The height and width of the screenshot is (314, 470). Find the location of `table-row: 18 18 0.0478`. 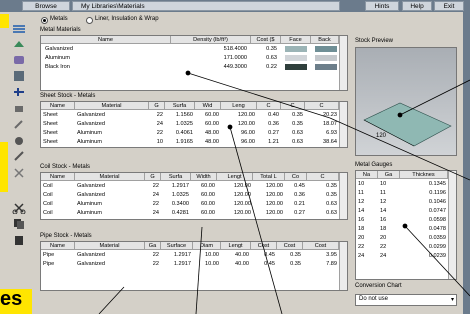

table-row: 18 18 0.0478 is located at coordinates (406, 229).